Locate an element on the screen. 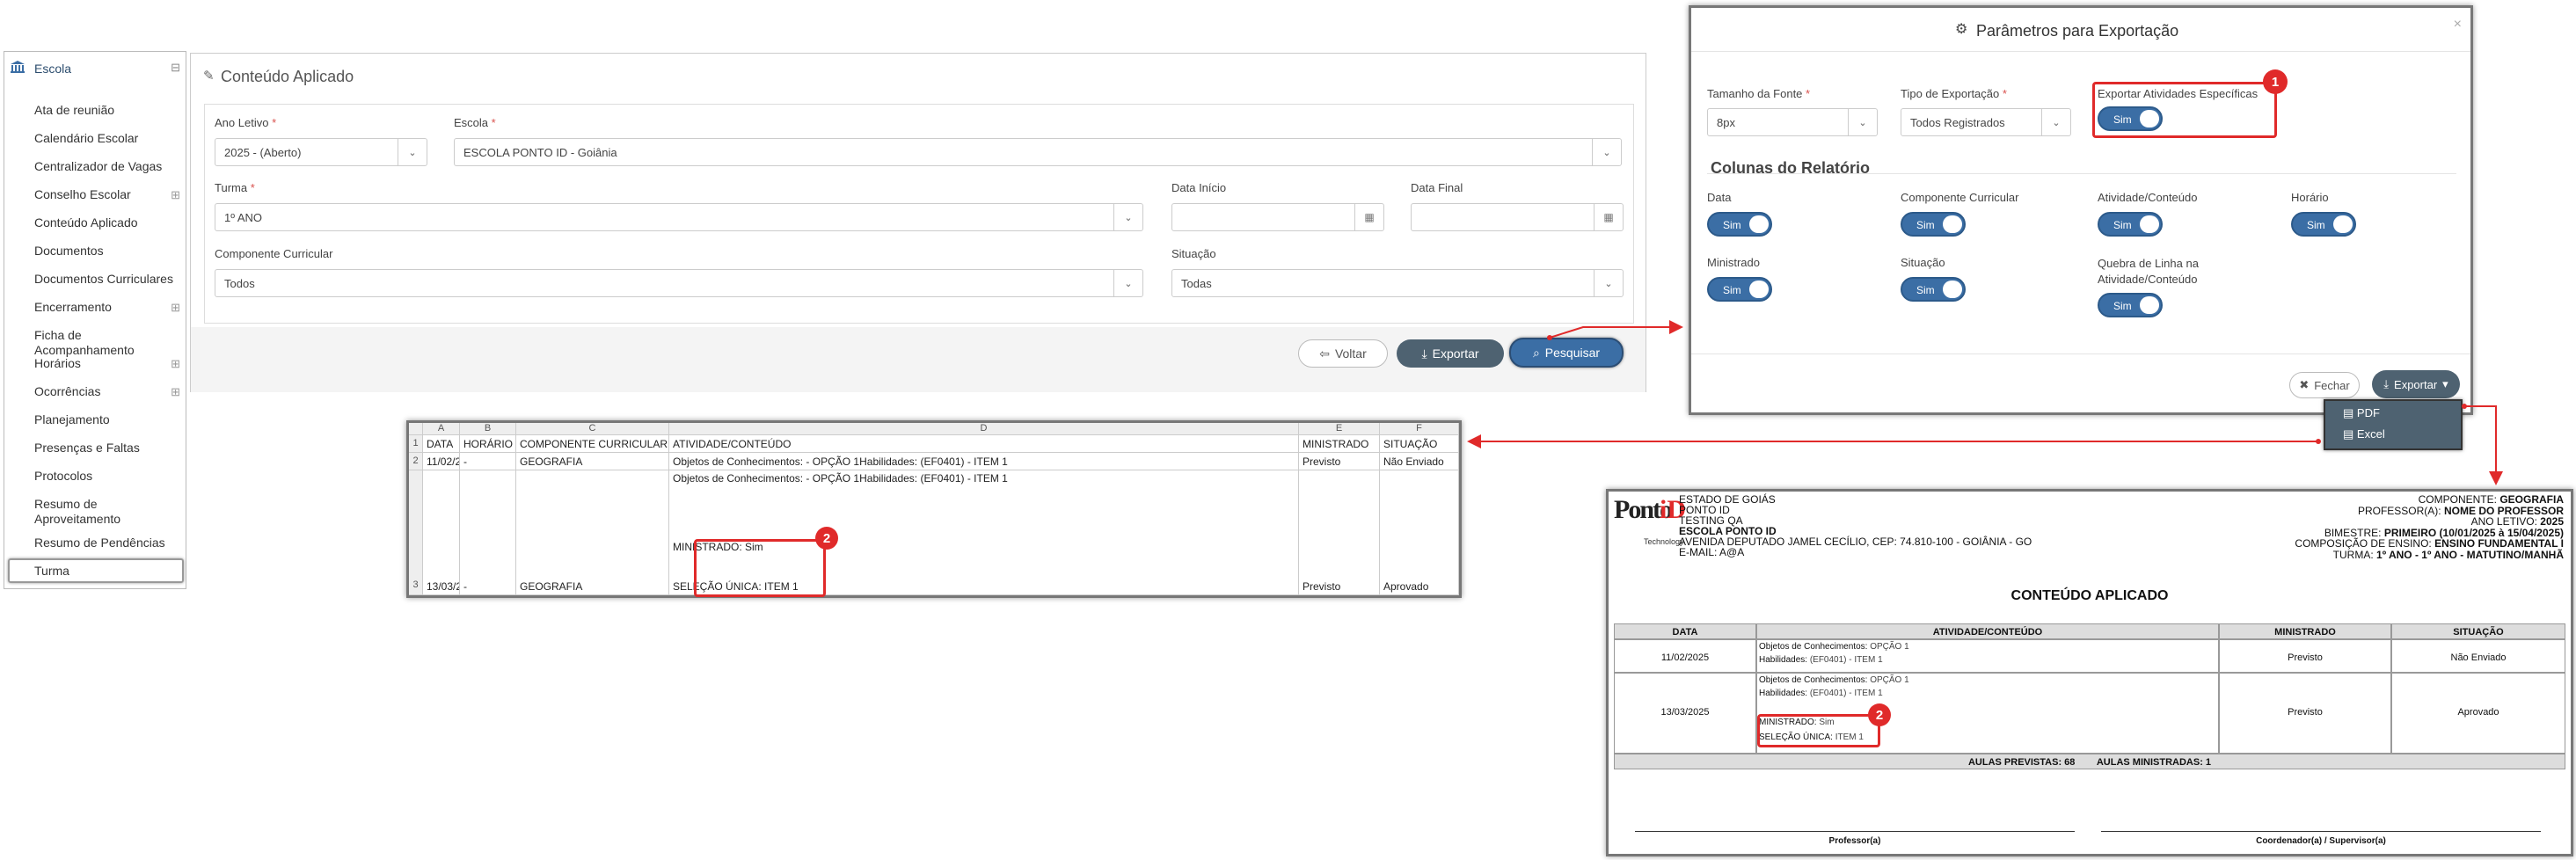 This screenshot has height=860, width=2576. sidebar-item-11: Planejamento is located at coordinates (109, 419).